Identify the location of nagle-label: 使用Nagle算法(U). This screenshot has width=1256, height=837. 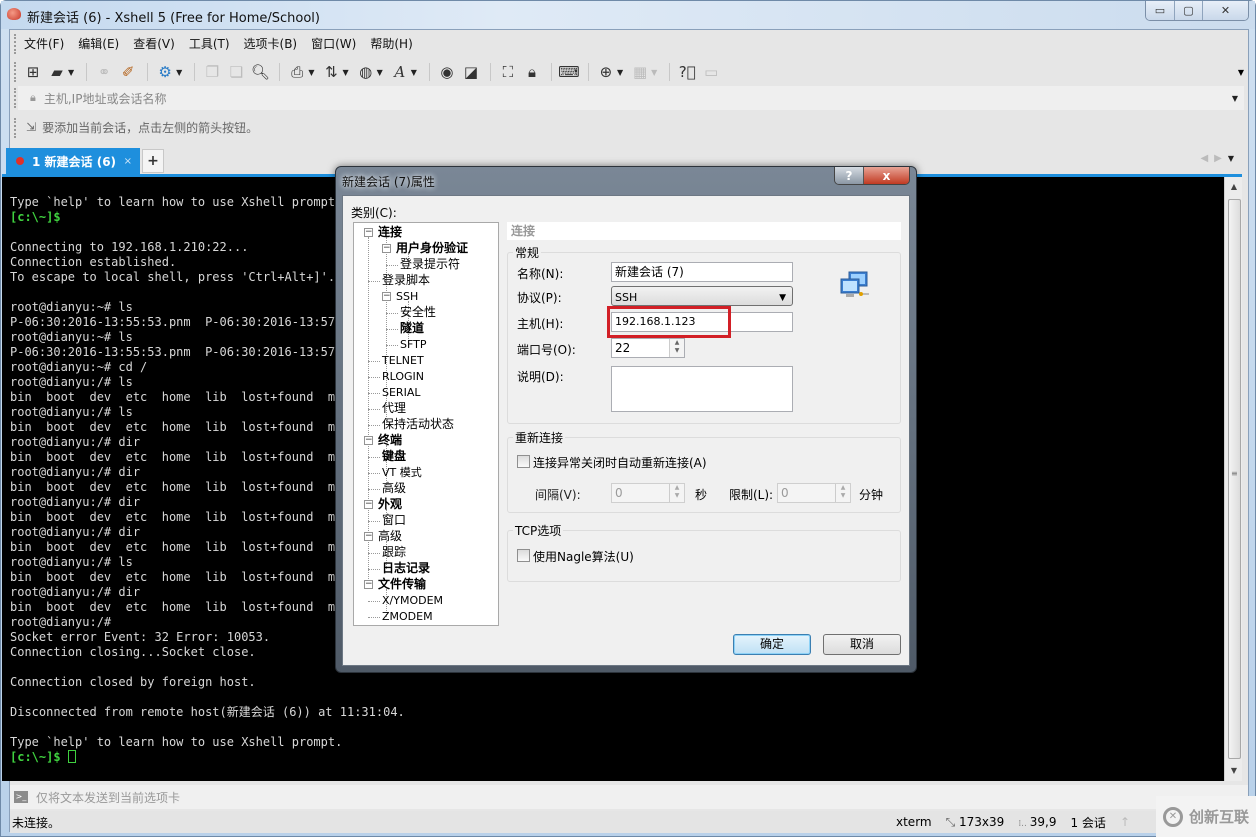
(583, 556).